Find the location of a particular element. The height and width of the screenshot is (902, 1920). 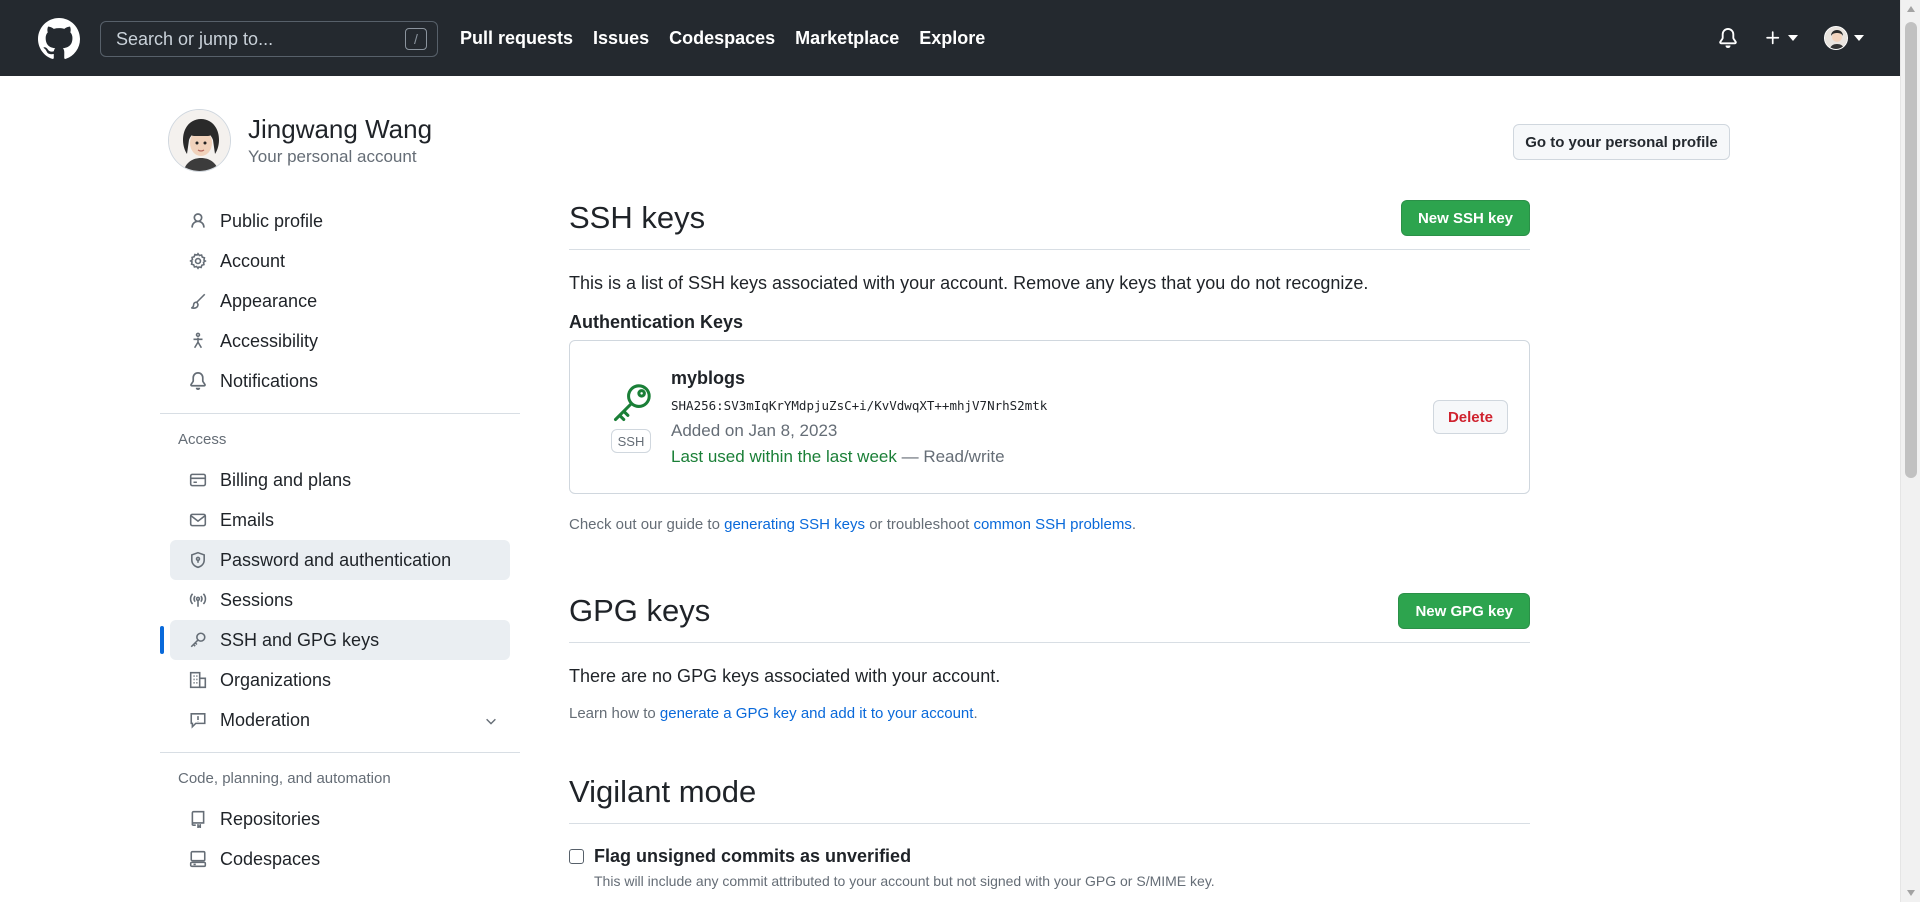

scrollbar-thumb is located at coordinates (1911, 250).